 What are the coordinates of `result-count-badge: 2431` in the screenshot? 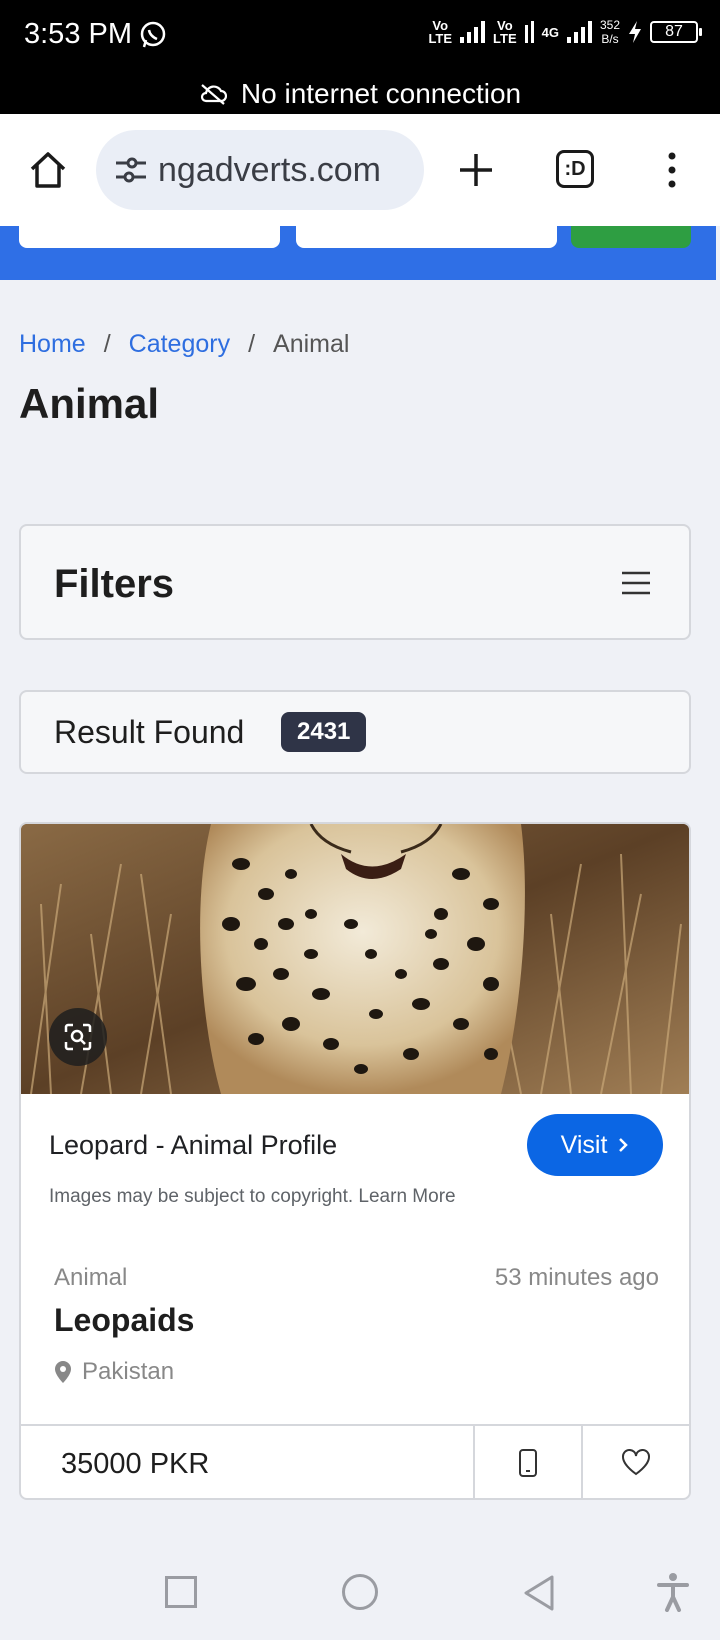 It's located at (324, 732).